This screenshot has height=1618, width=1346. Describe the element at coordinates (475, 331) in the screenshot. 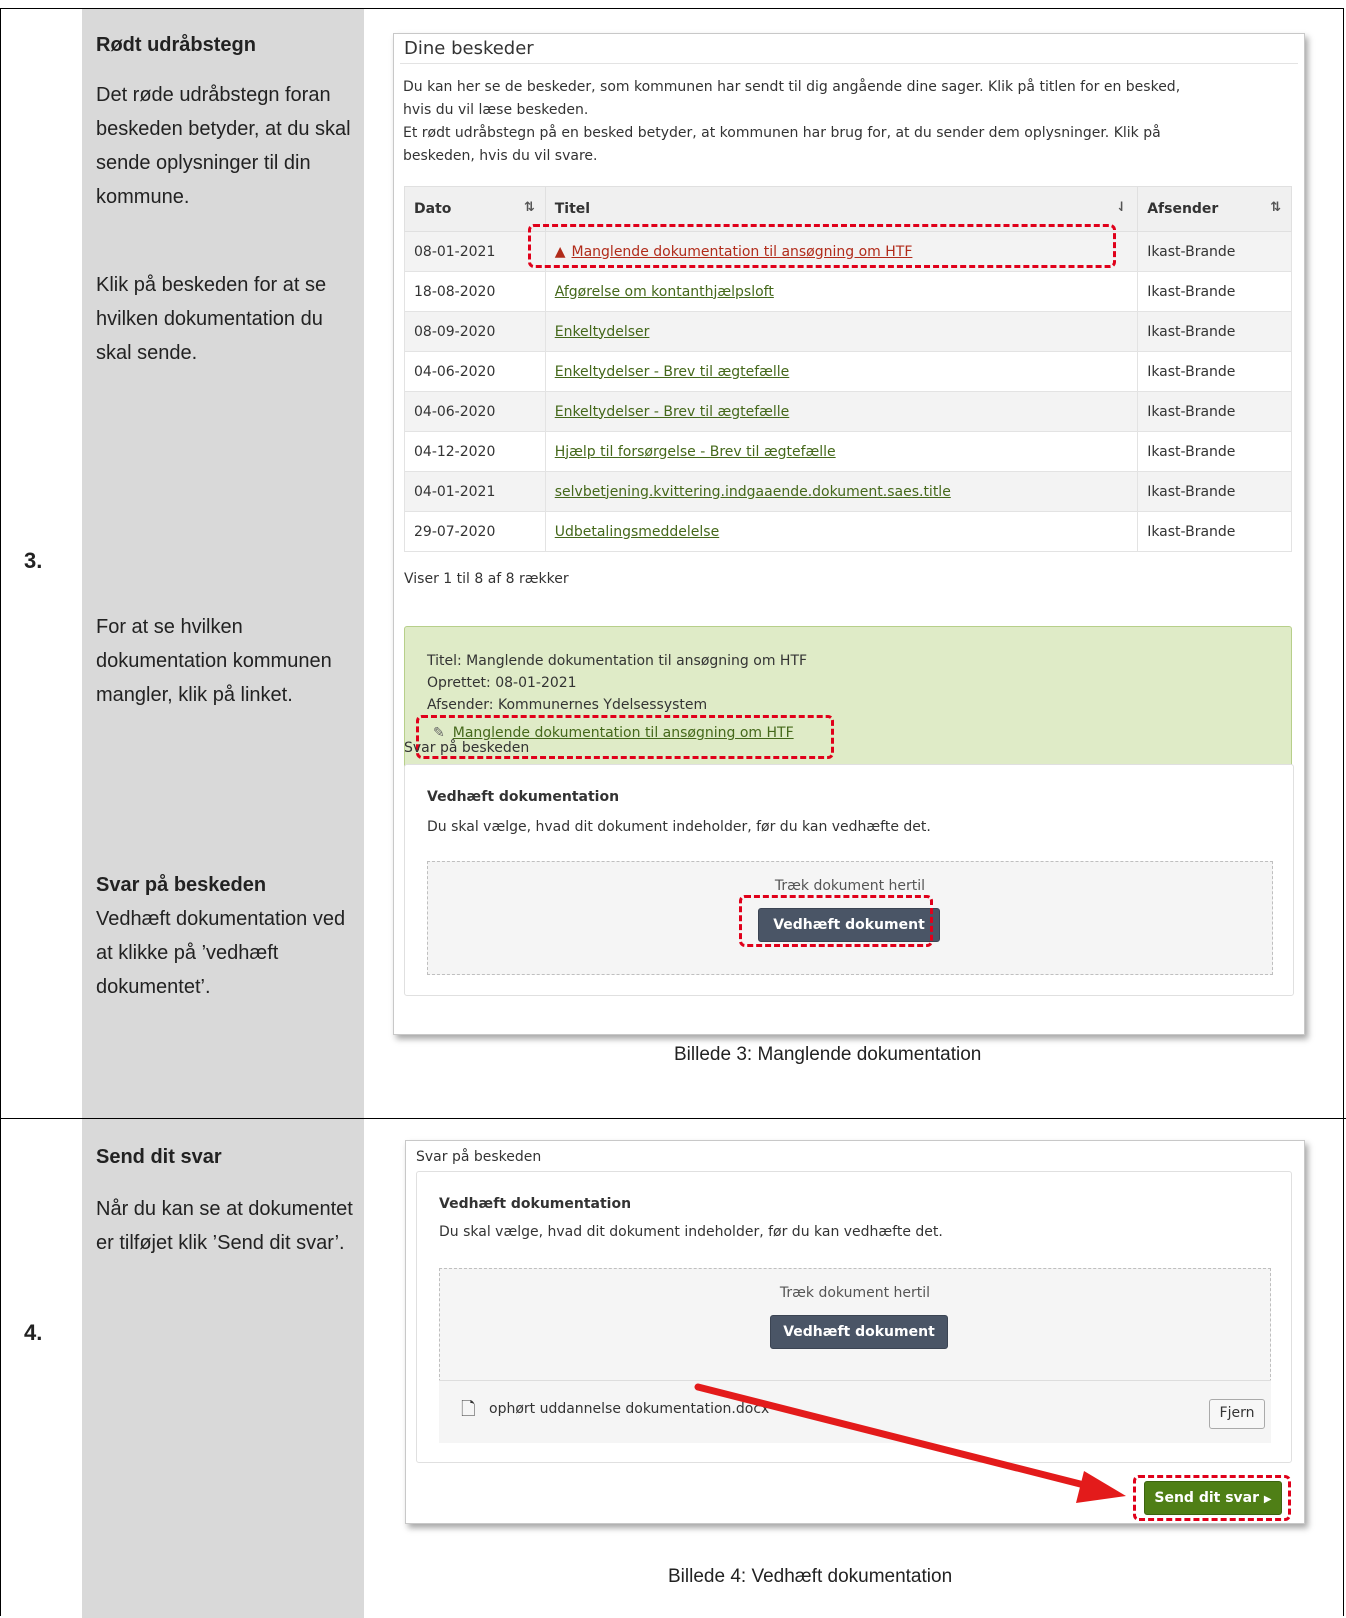

I see `row-date: 08-09-2020` at that location.